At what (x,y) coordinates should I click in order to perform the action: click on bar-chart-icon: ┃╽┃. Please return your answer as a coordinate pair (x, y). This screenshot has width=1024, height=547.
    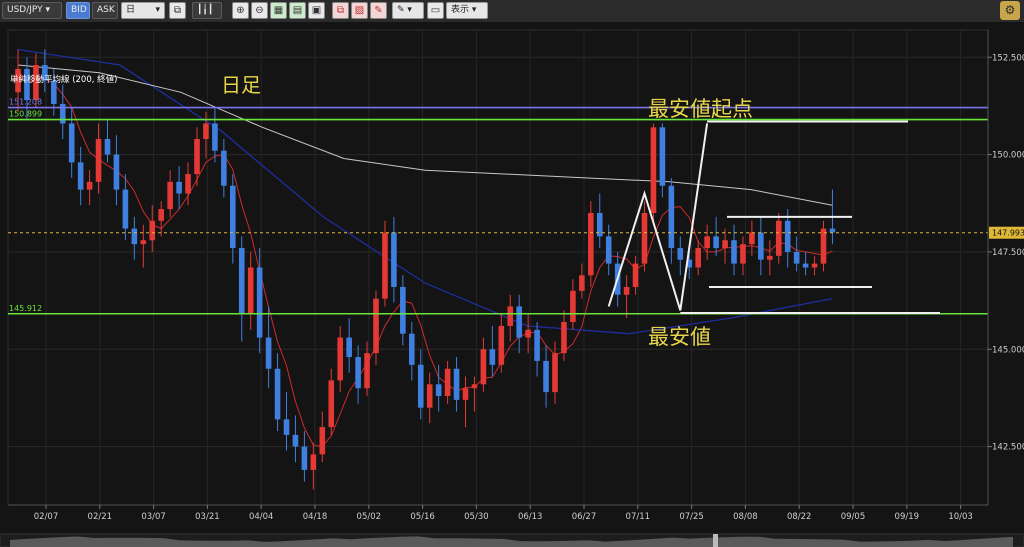
    Looking at the image, I should click on (205, 10).